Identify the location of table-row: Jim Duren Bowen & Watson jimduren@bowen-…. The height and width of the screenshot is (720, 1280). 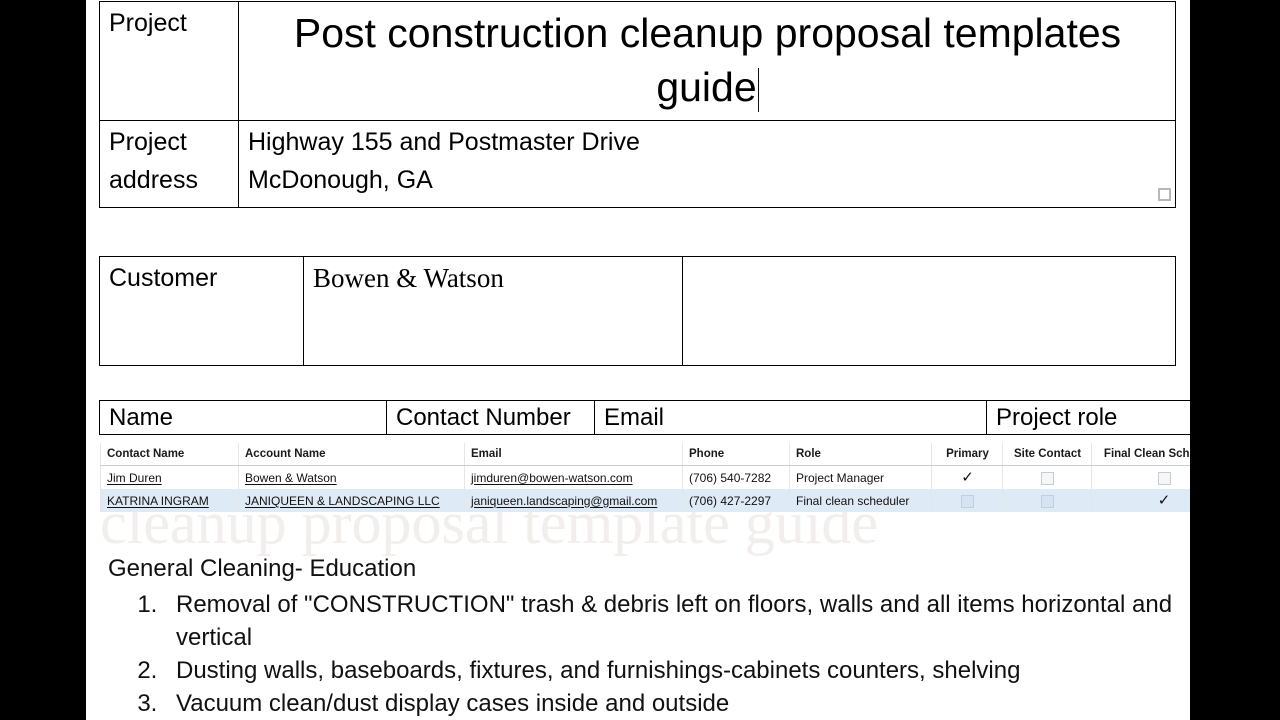
(645, 477).